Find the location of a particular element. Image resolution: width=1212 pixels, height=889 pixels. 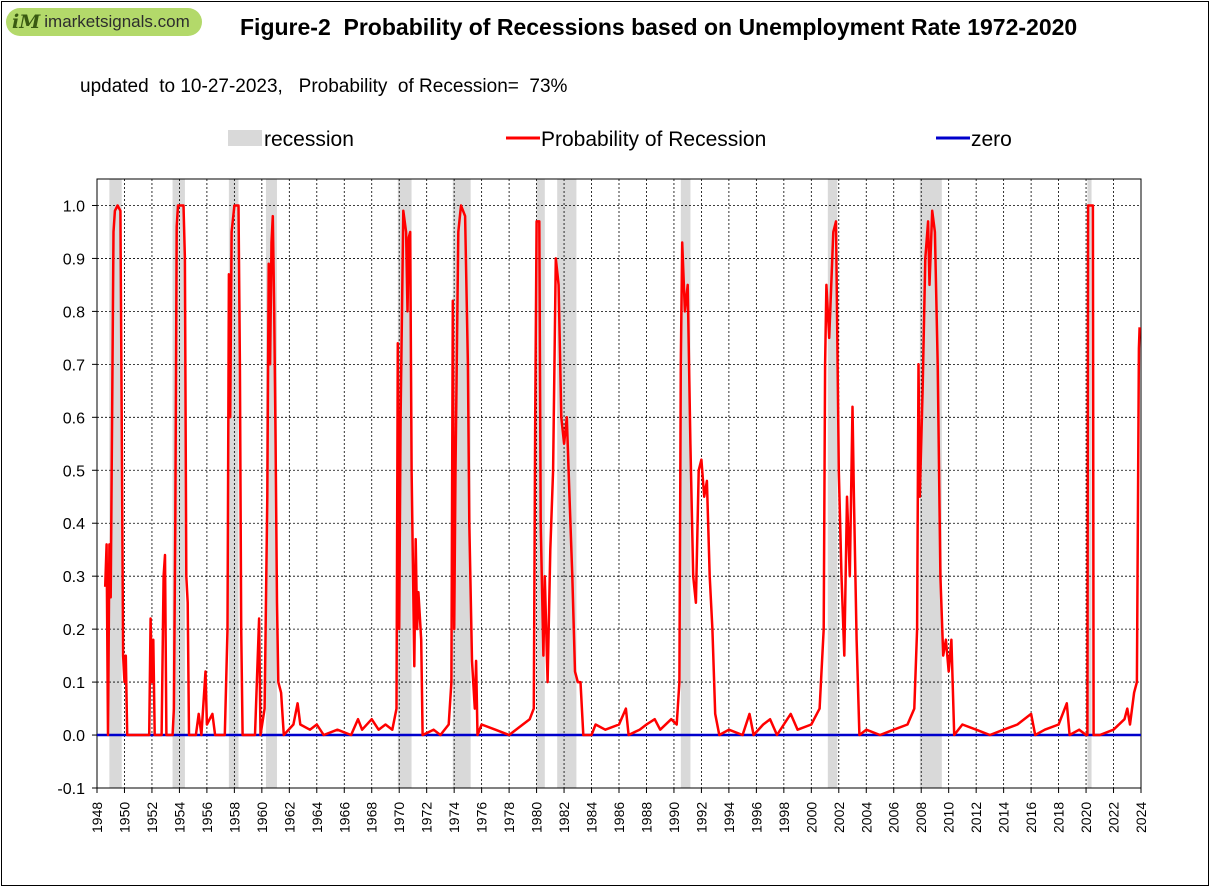

x-tick-label: 1964 is located at coordinates (317, 817).